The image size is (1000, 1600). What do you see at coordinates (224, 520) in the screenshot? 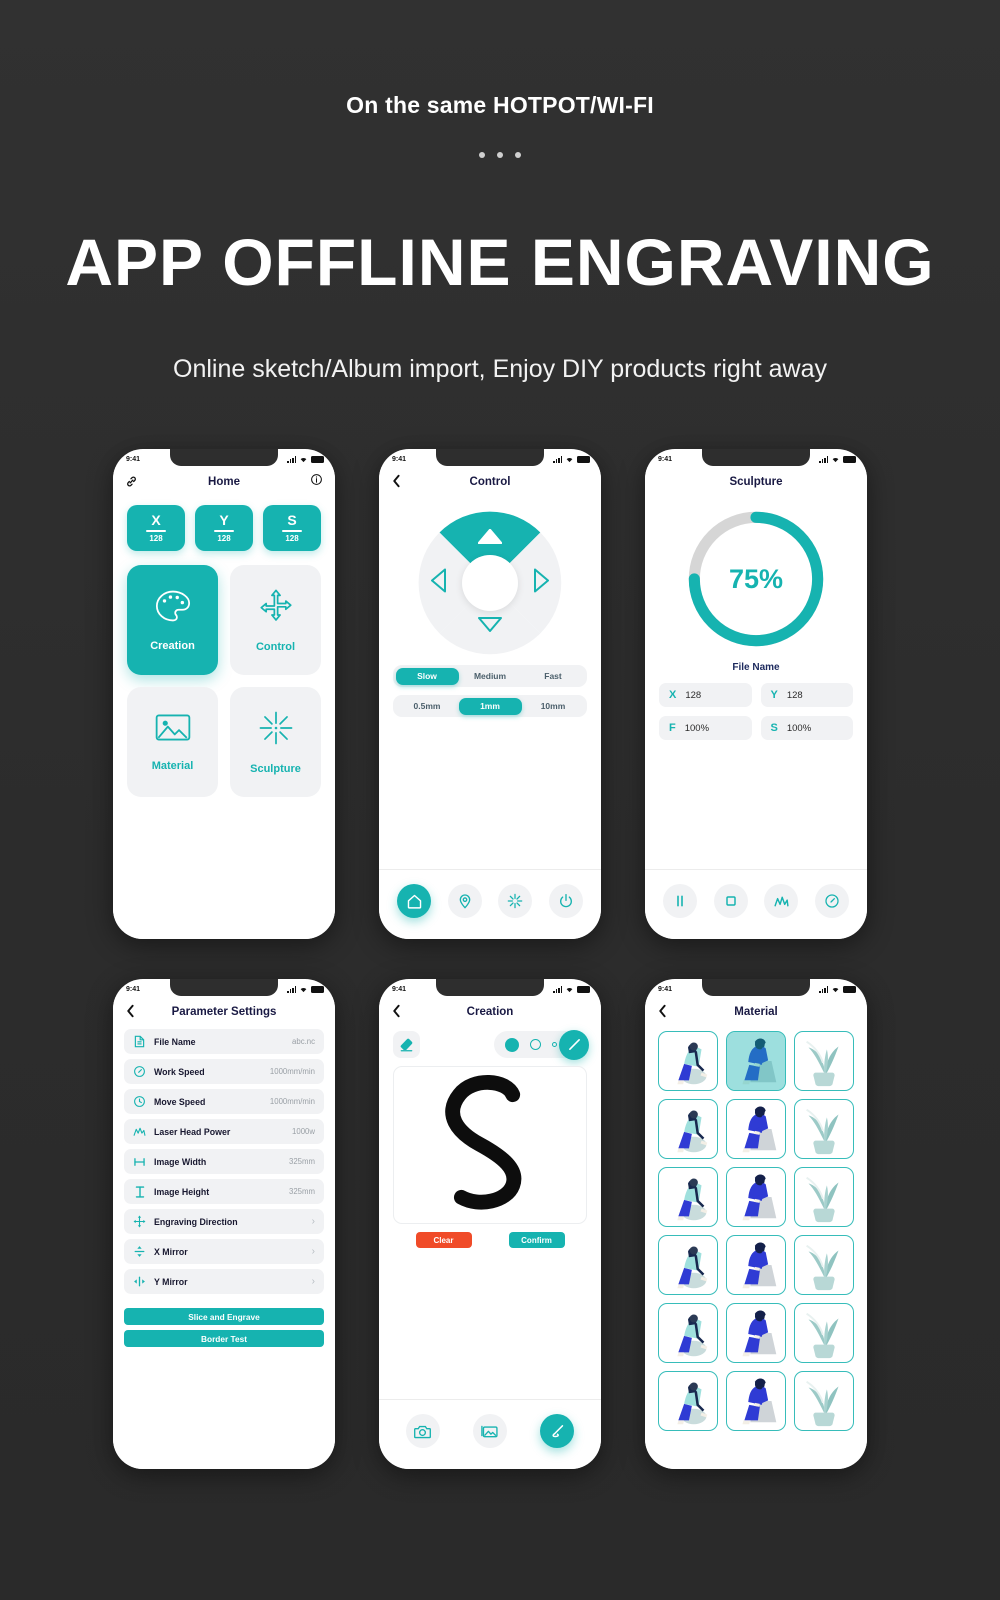
I see `axis-key: Y` at bounding box center [224, 520].